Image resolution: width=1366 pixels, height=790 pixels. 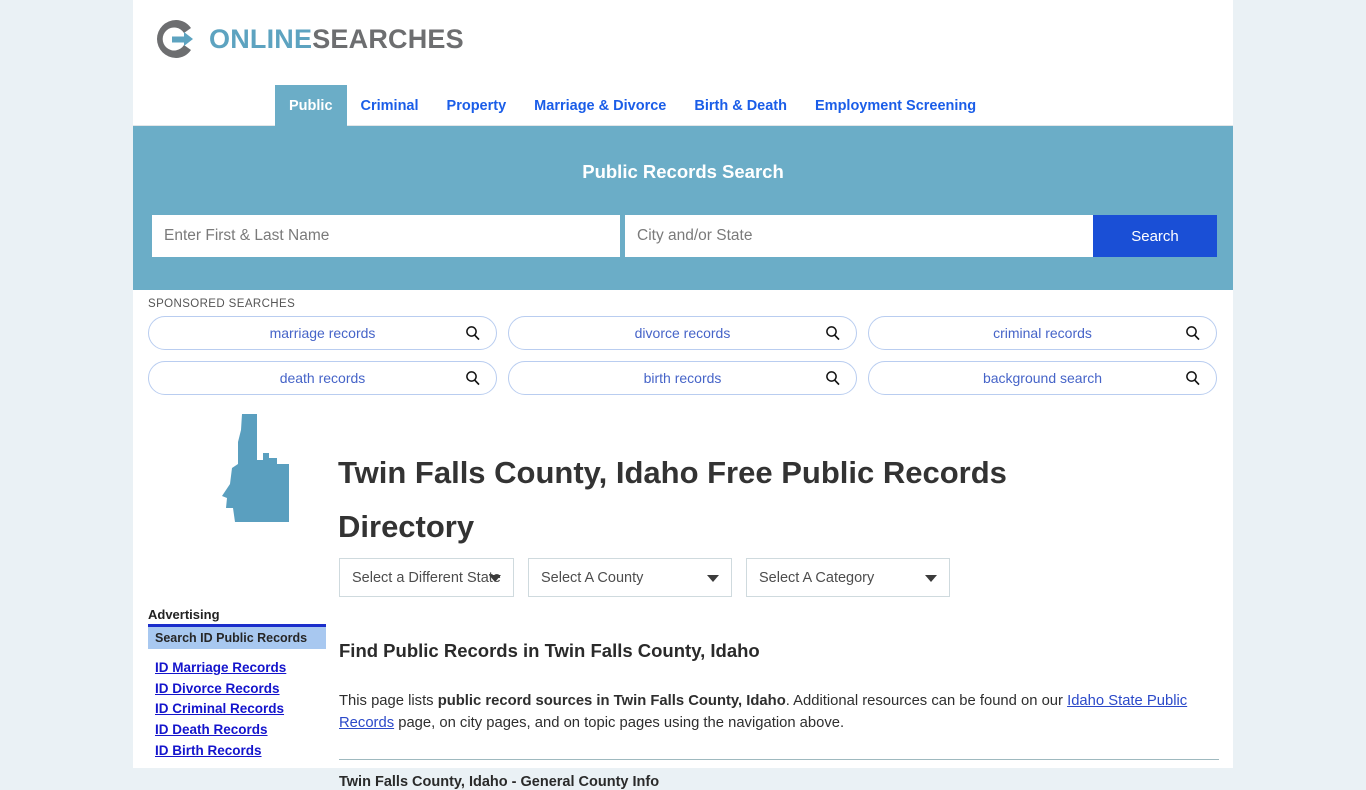 What do you see at coordinates (311, 105) in the screenshot?
I see `nav-item-public: Public` at bounding box center [311, 105].